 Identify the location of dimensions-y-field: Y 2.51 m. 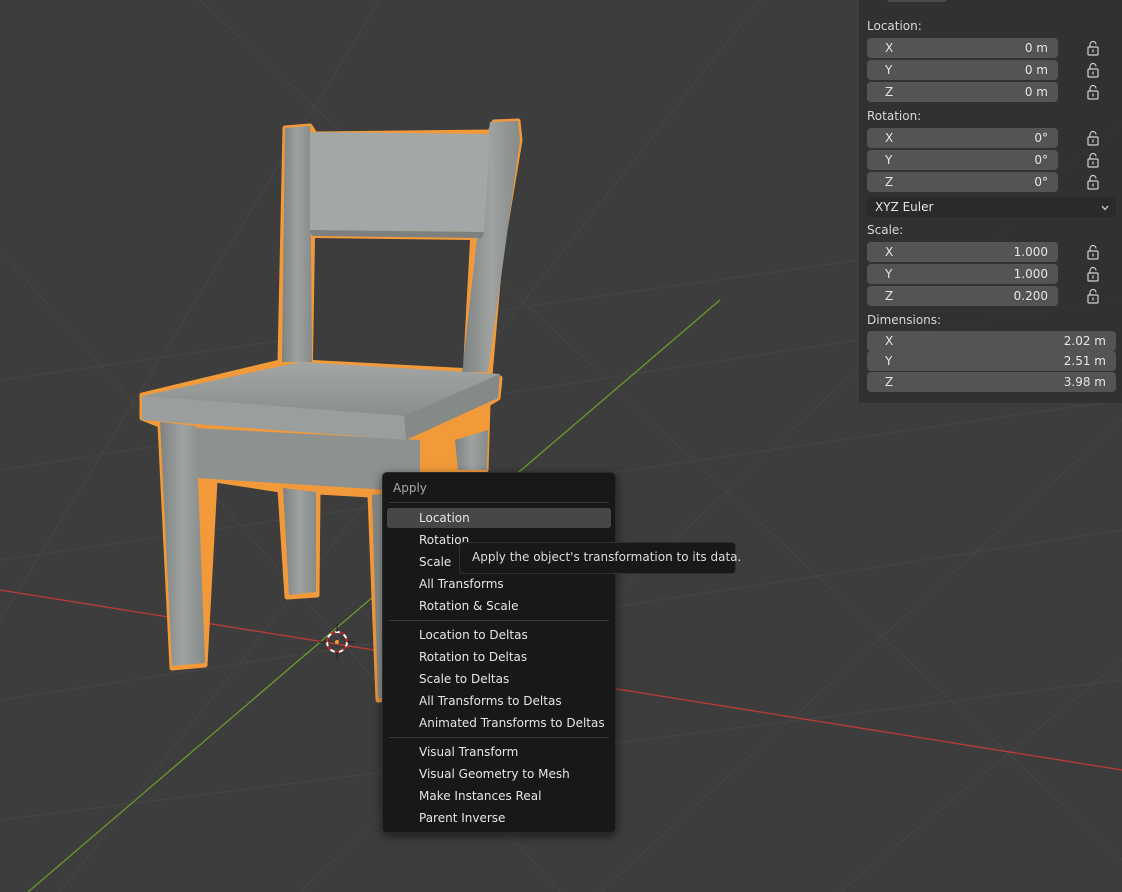
(991, 361).